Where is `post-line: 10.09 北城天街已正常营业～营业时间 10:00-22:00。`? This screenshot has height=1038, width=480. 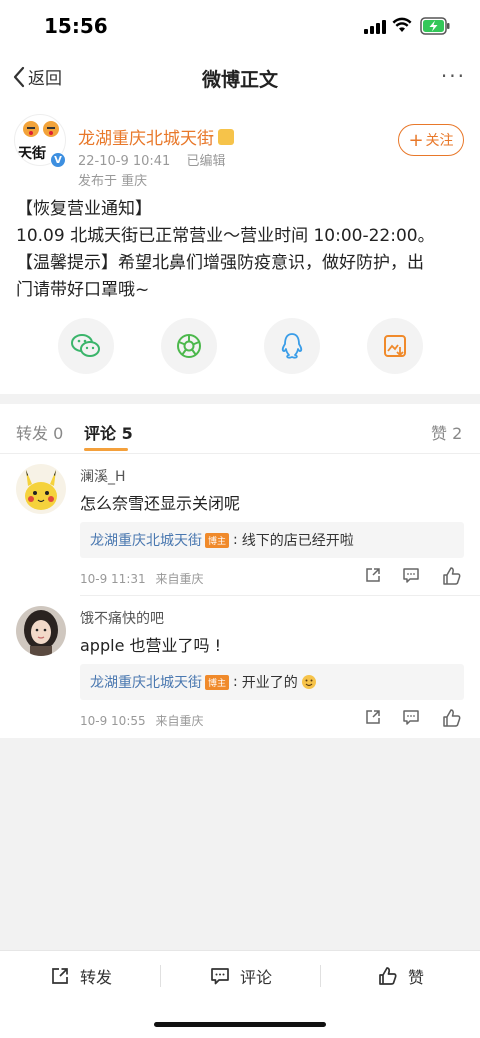
post-line: 10.09 北城天街已正常营业～营业时间 10:00-22:00。 is located at coordinates (225, 236).